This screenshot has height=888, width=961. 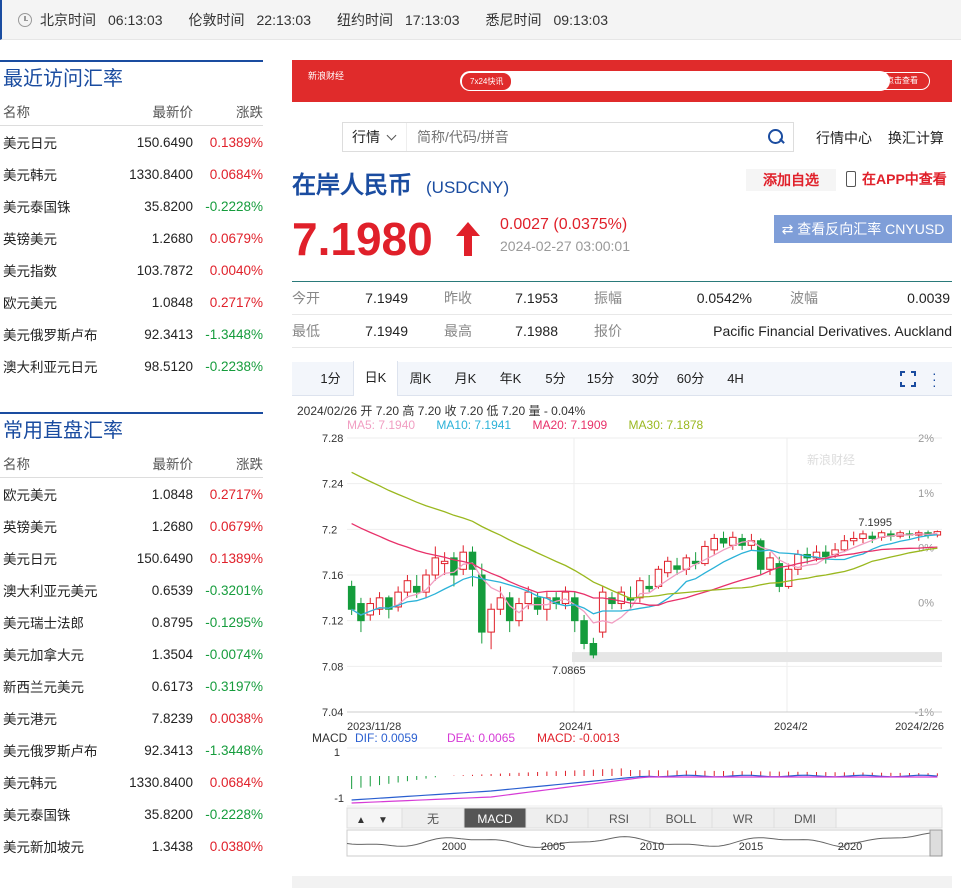 What do you see at coordinates (926, 494) in the screenshot?
I see `pct-tick-label: 1%` at bounding box center [926, 494].